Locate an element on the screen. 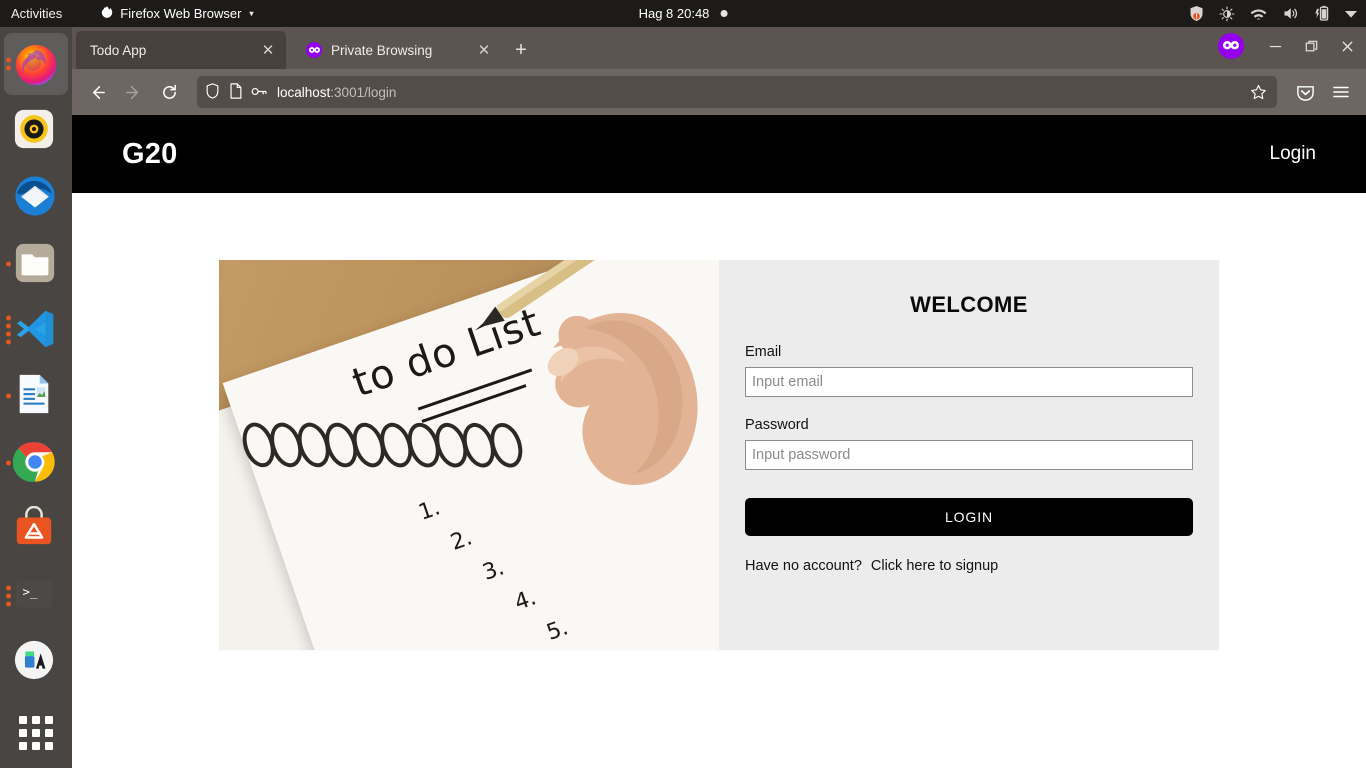 The height and width of the screenshot is (768, 1366). url-path: :3001/login is located at coordinates (363, 92).